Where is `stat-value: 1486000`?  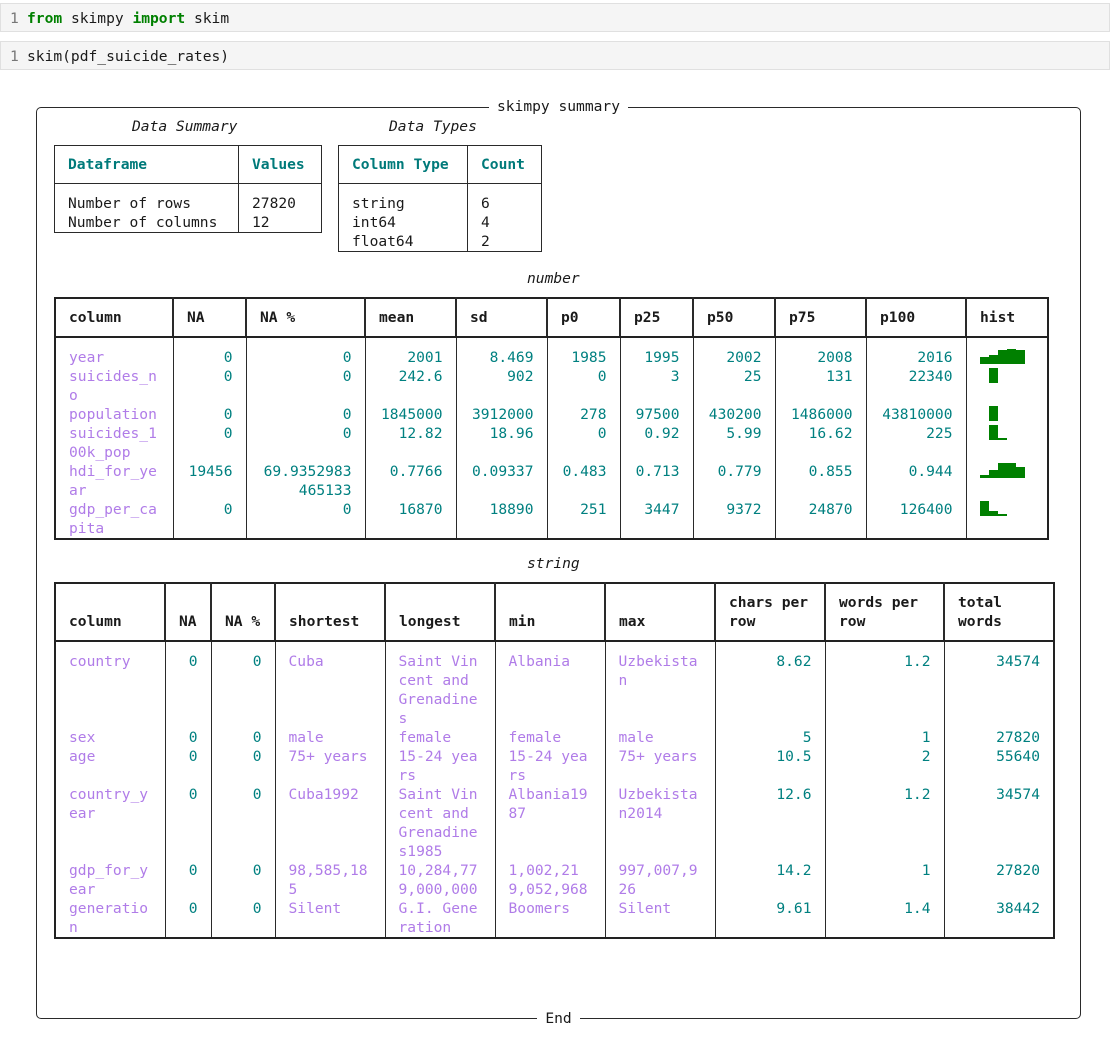 stat-value: 1486000 is located at coordinates (820, 414).